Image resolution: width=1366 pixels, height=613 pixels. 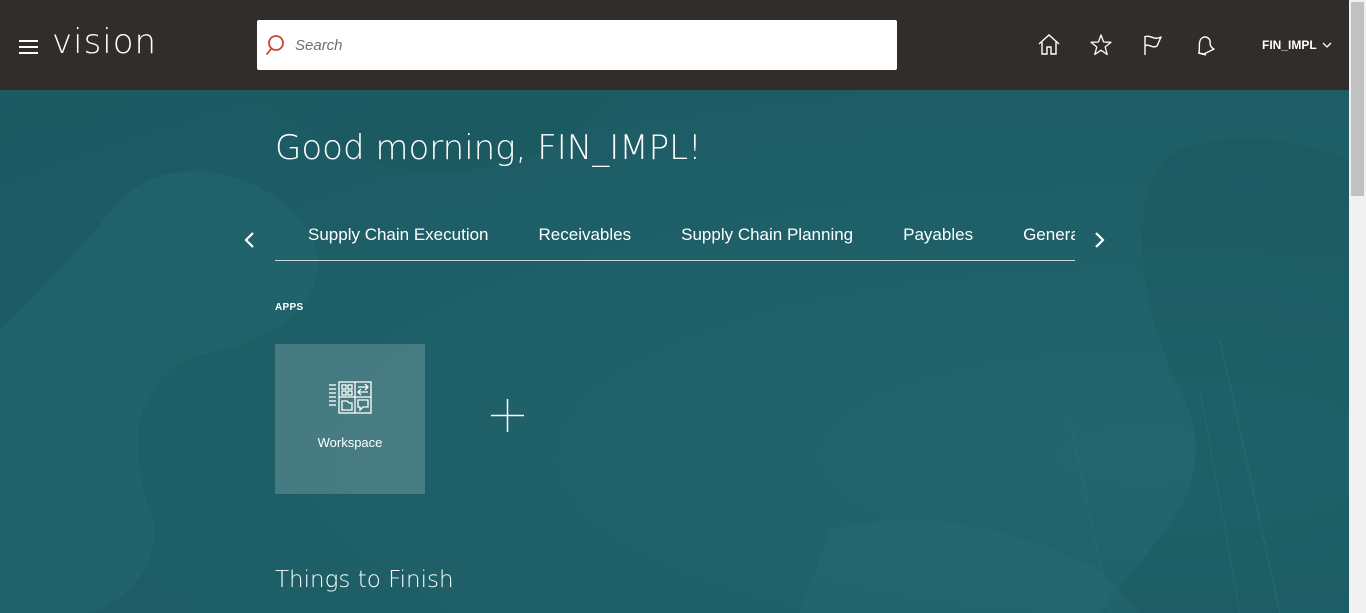 What do you see at coordinates (398, 235) in the screenshot?
I see `tab-supply-chain-execution: Supply Chain Execution` at bounding box center [398, 235].